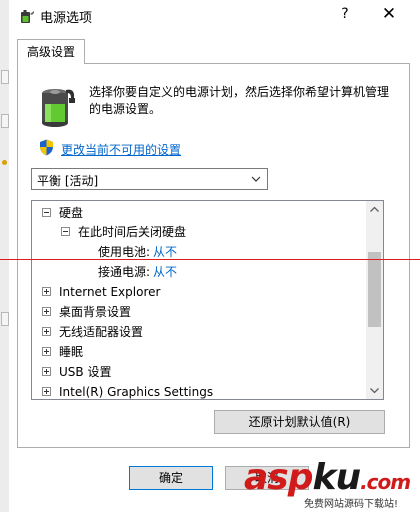  What do you see at coordinates (149, 179) in the screenshot?
I see `power-plan-dropdown: 平衡 [活动]` at bounding box center [149, 179].